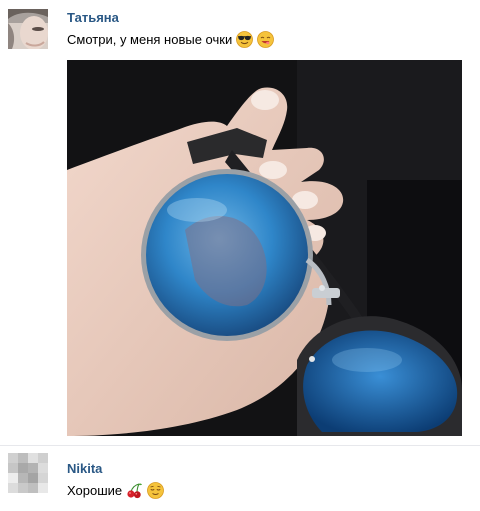 The image size is (480, 511). I want to click on relieved-emoji-icon, so click(156, 490).